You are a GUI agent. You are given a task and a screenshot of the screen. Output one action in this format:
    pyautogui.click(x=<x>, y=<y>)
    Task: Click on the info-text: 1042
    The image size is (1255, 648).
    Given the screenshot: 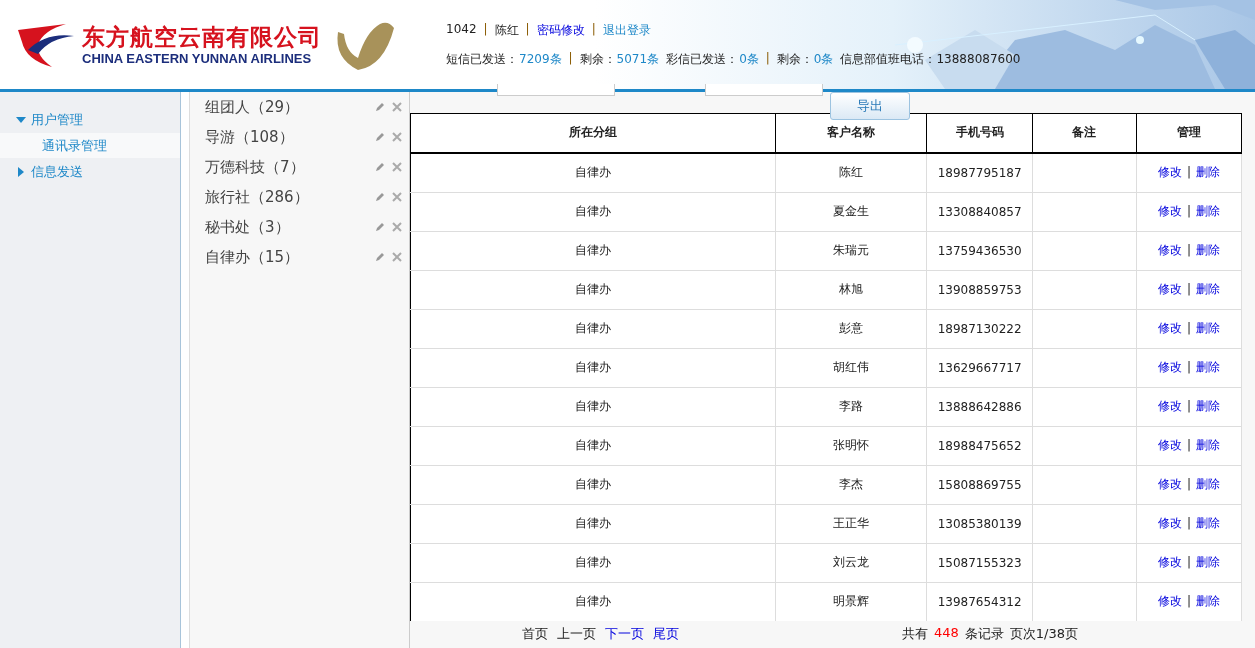 What is the action you would take?
    pyautogui.click(x=461, y=29)
    